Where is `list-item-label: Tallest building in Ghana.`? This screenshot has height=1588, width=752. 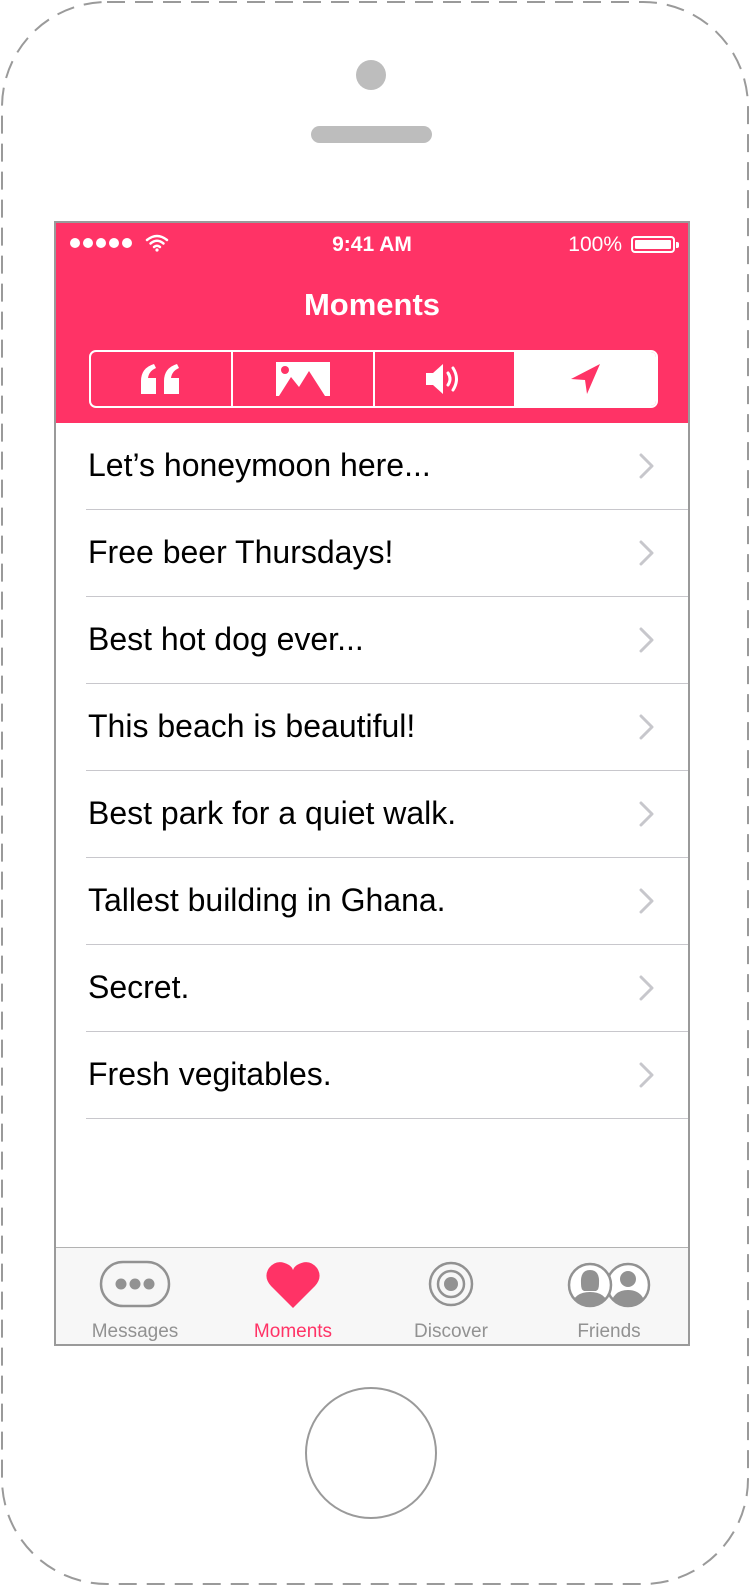 list-item-label: Tallest building in Ghana. is located at coordinates (267, 900).